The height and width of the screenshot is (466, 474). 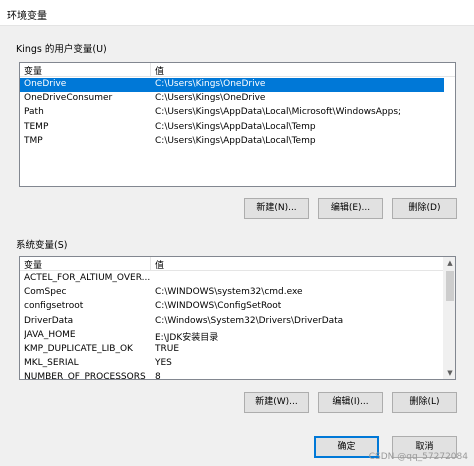 What do you see at coordinates (450, 286) in the screenshot?
I see `scroll-thumb` at bounding box center [450, 286].